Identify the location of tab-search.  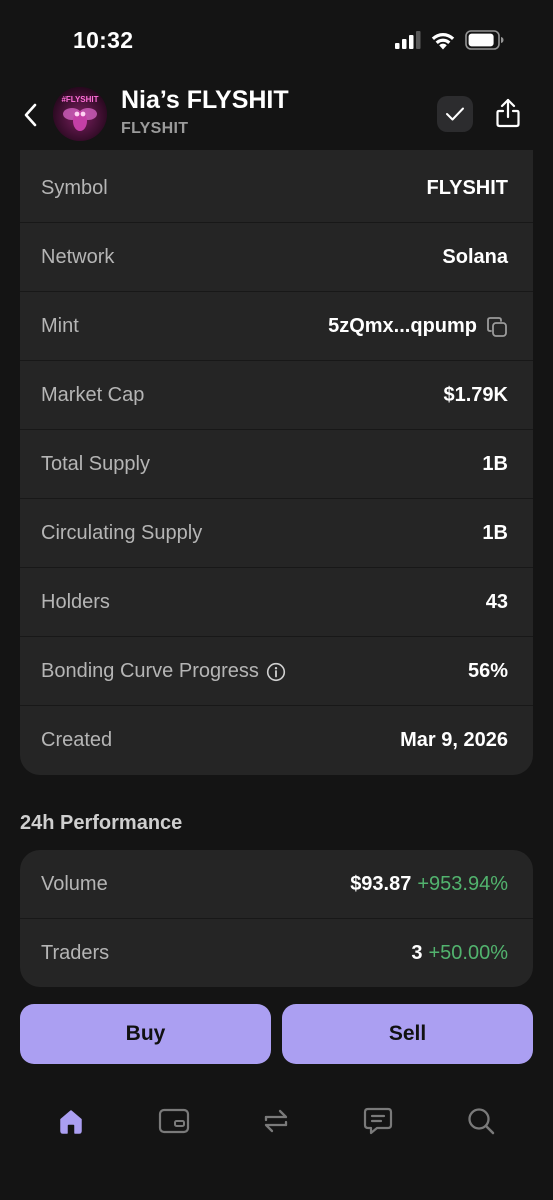
(481, 1121).